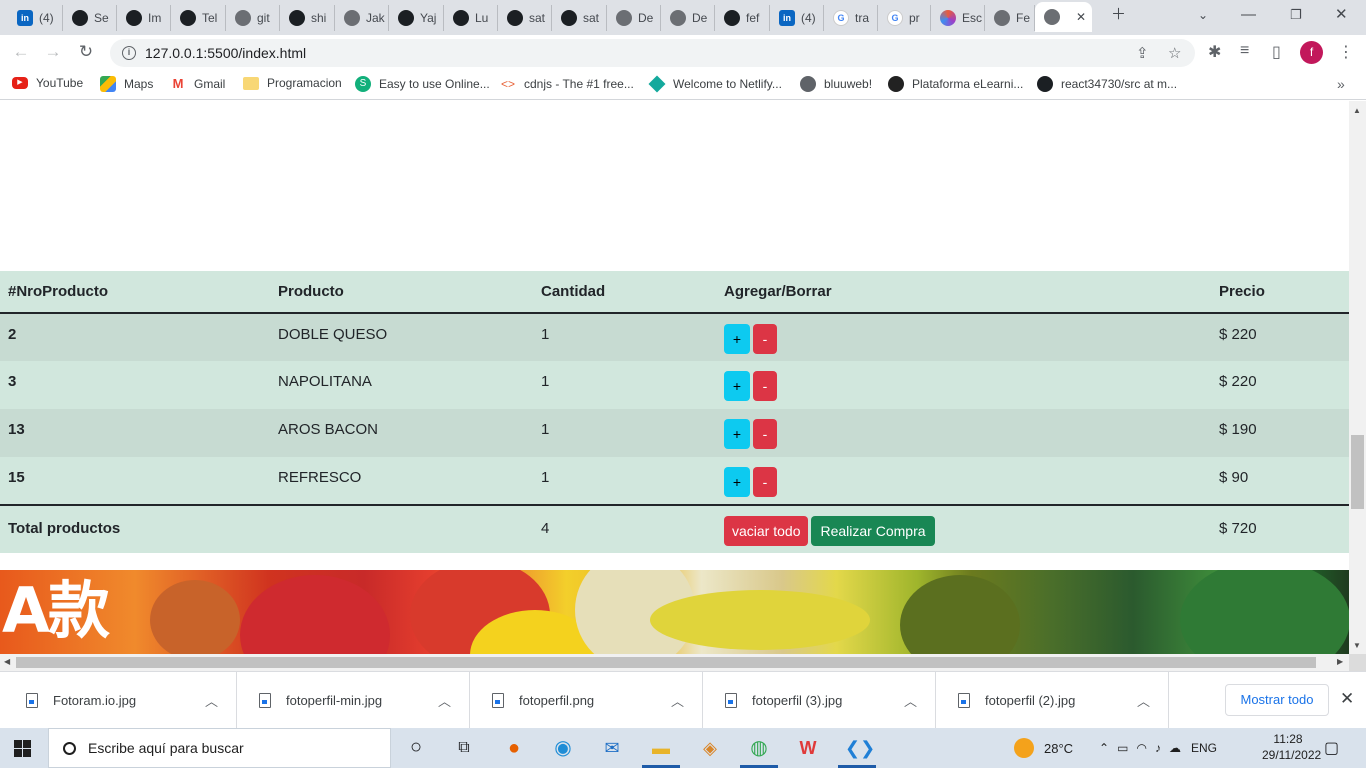 This screenshot has height=768, width=1366. What do you see at coordinates (1141, 748) in the screenshot?
I see `network-icon: ◠` at bounding box center [1141, 748].